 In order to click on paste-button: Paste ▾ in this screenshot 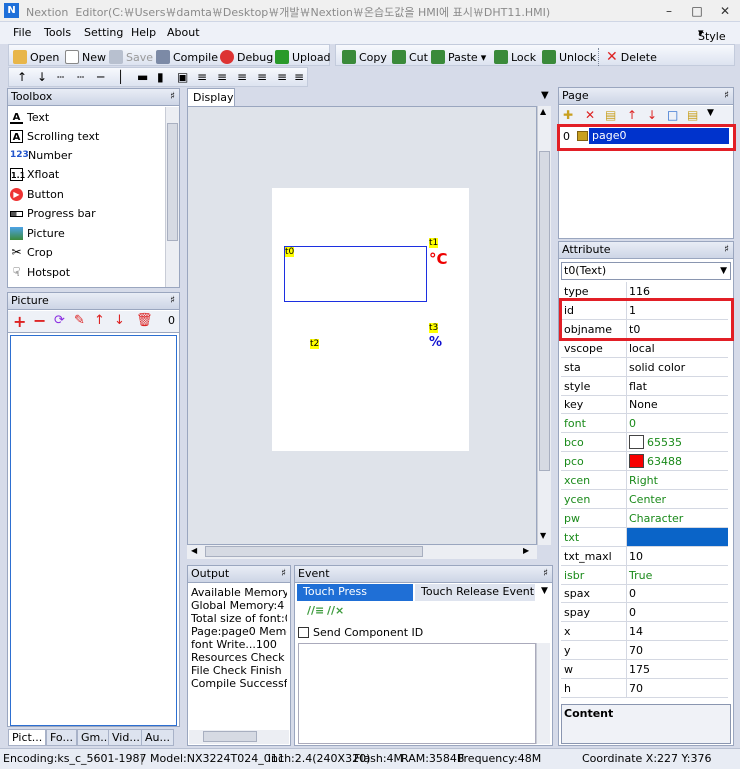, I will do `click(458, 57)`.